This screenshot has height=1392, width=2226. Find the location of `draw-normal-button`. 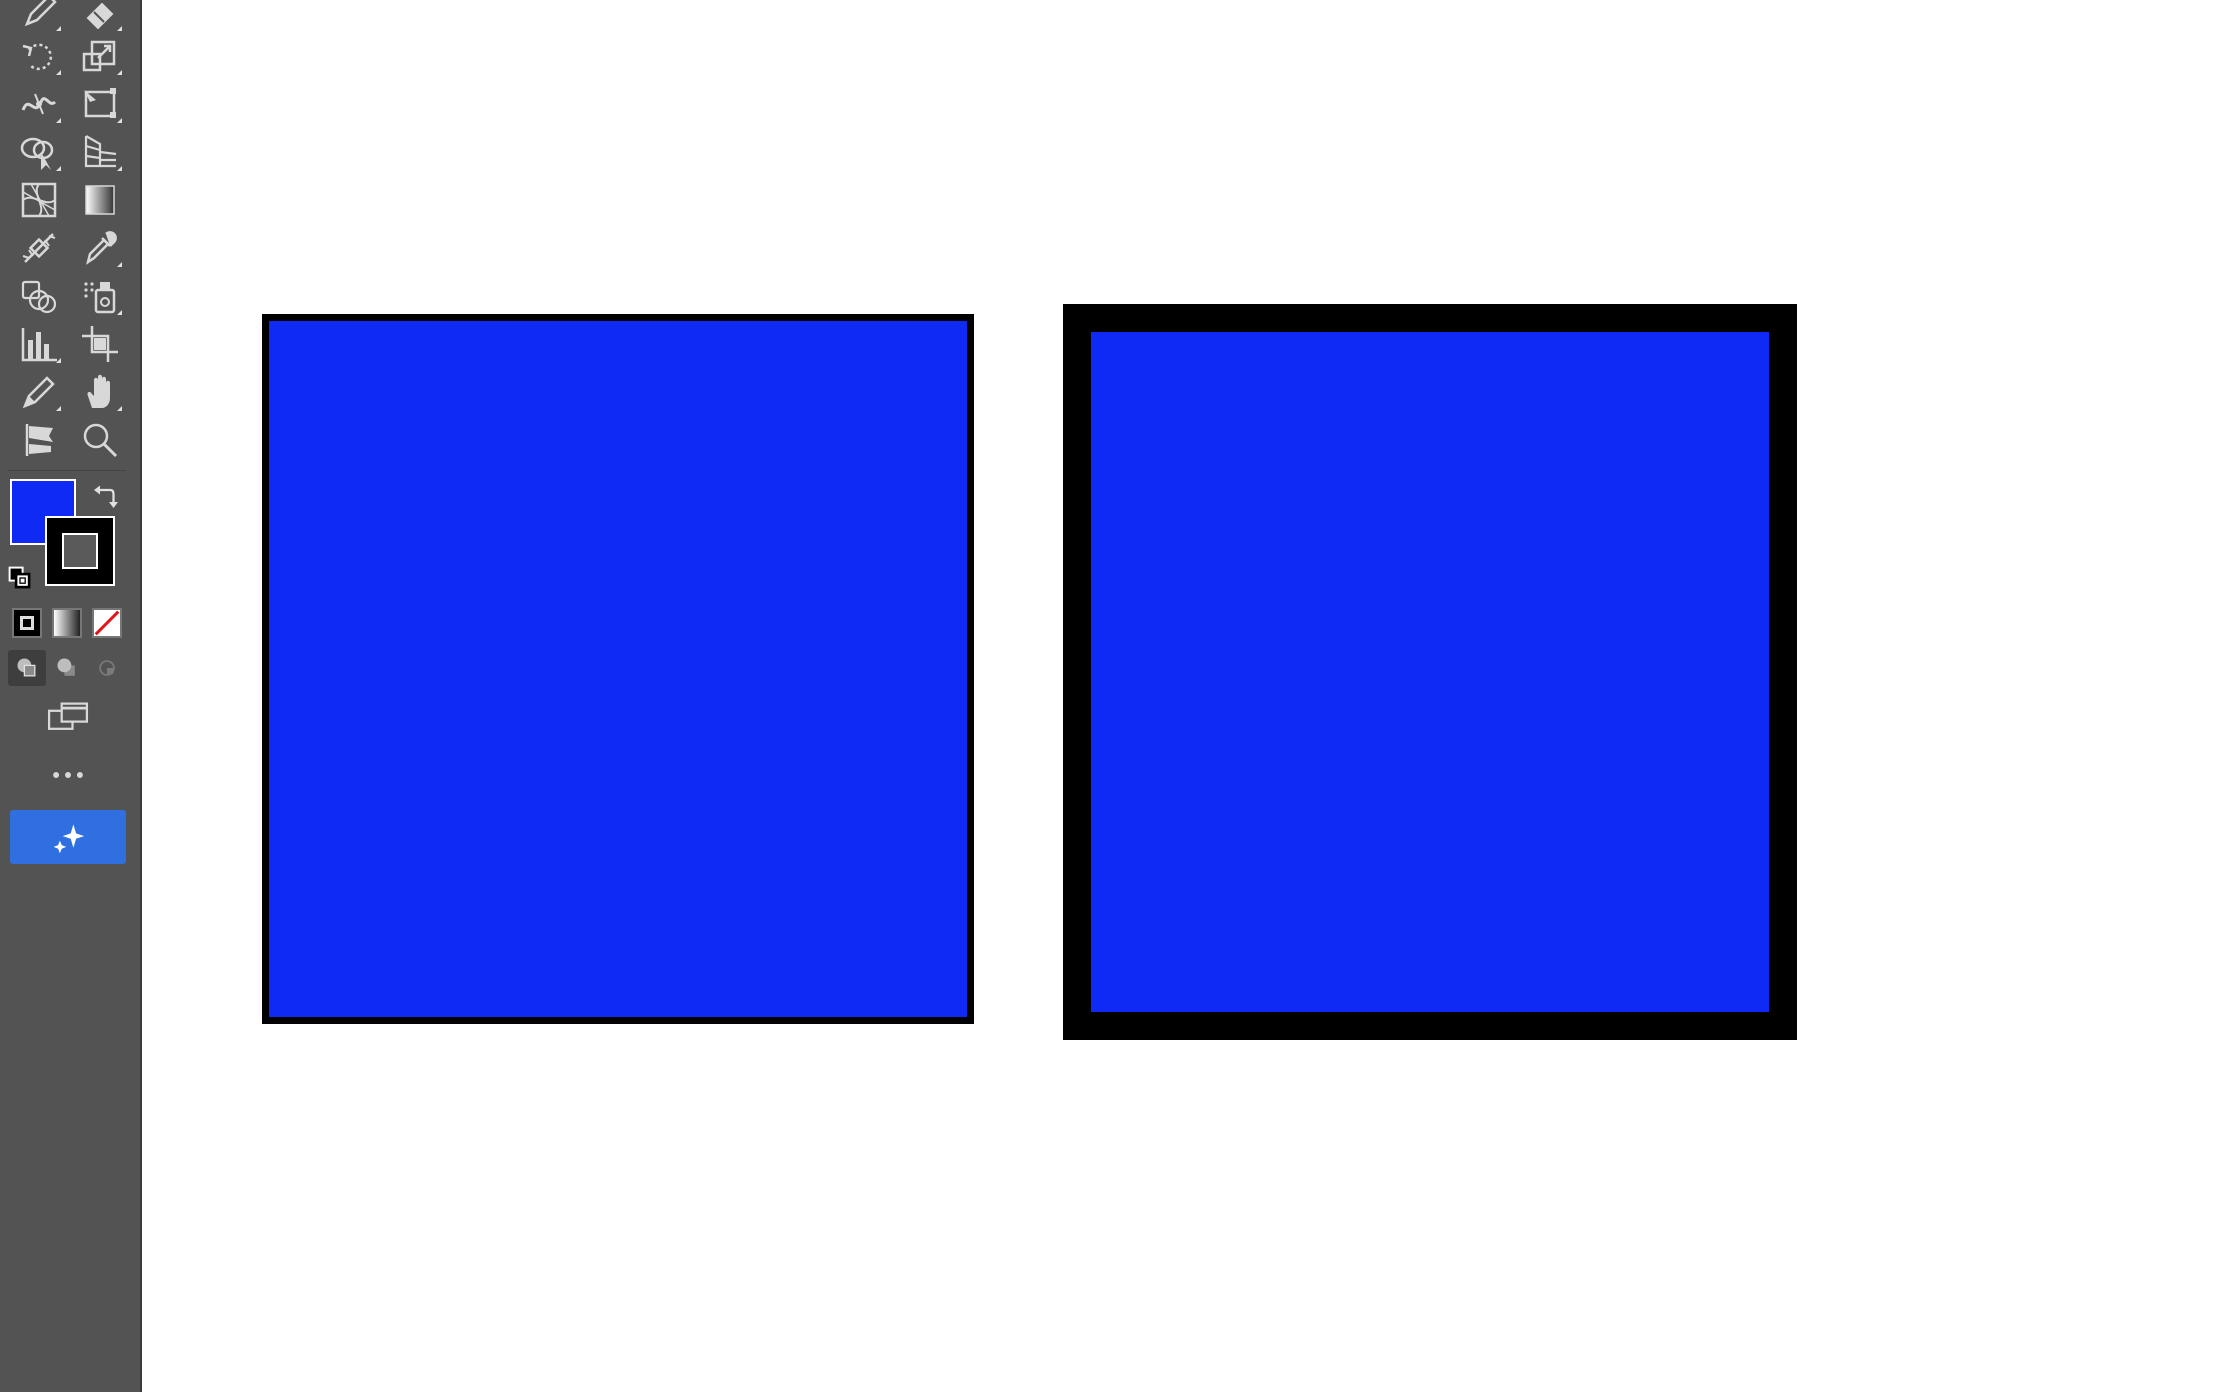

draw-normal-button is located at coordinates (27, 668).